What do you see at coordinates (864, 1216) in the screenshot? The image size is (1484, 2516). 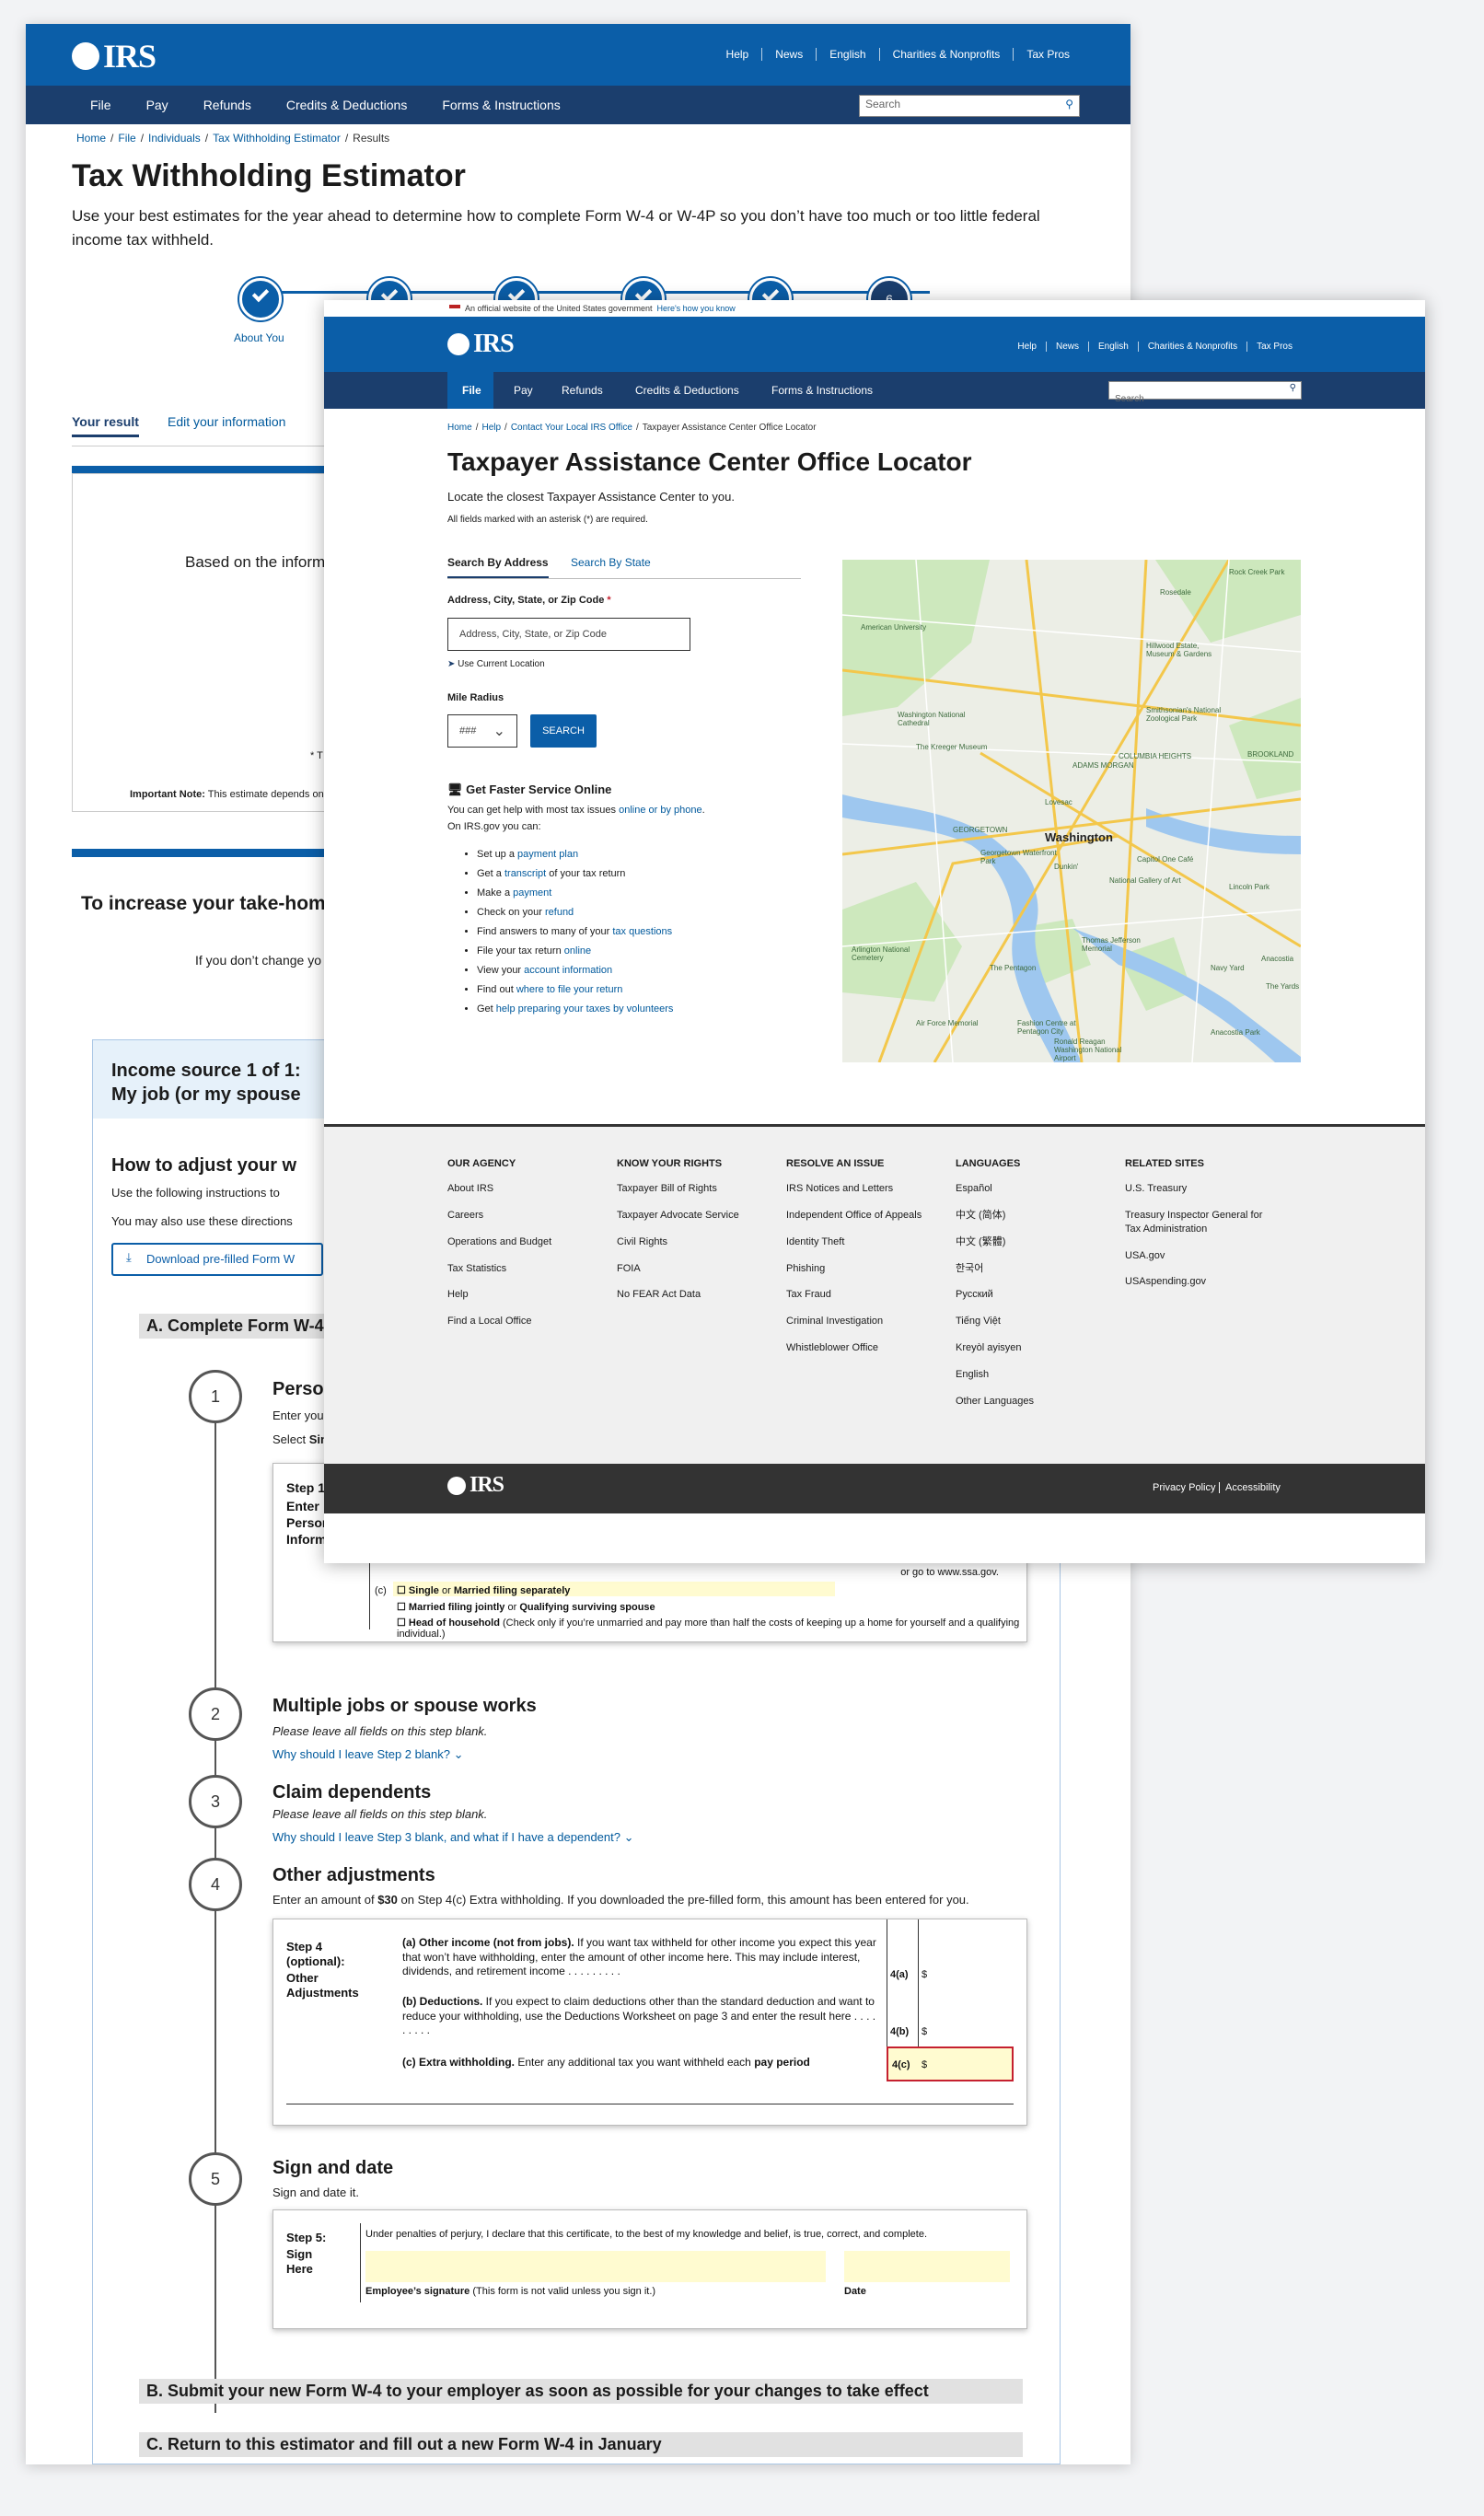 I see `footer-link: Independent Office of Appeals` at bounding box center [864, 1216].